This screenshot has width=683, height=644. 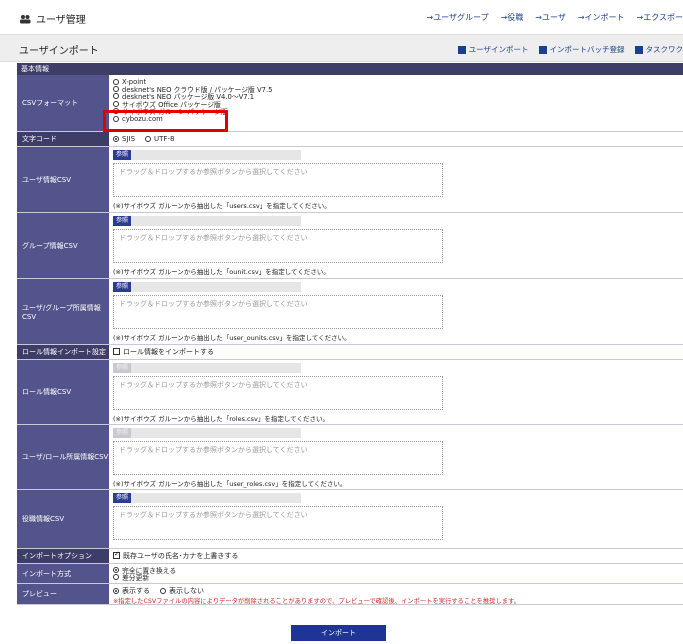 I want to click on import-method-full: 完全に置き換える, so click(x=396, y=570).